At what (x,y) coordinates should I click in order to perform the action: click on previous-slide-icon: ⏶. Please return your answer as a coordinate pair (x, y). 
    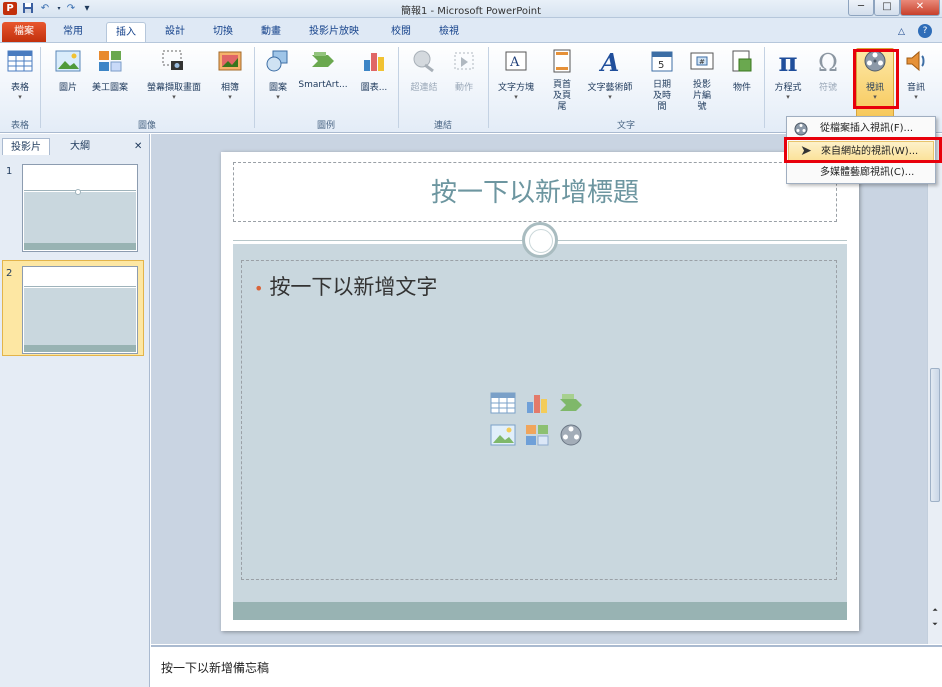
    Looking at the image, I should click on (935, 610).